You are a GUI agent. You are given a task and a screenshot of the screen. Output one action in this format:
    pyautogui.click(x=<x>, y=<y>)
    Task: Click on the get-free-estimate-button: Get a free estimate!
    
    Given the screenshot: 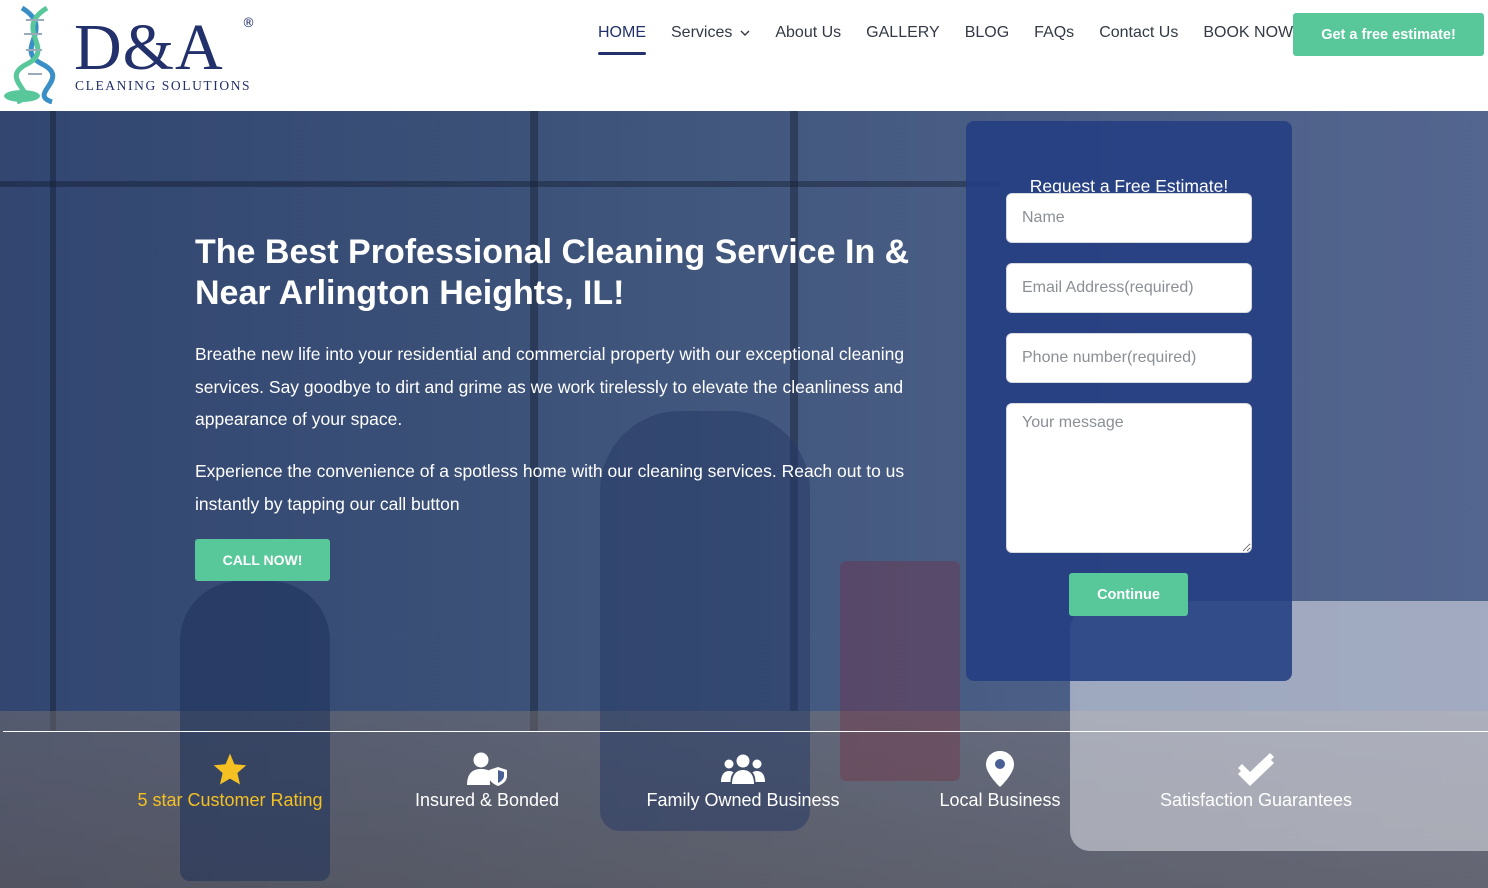 What is the action you would take?
    pyautogui.click(x=1388, y=34)
    